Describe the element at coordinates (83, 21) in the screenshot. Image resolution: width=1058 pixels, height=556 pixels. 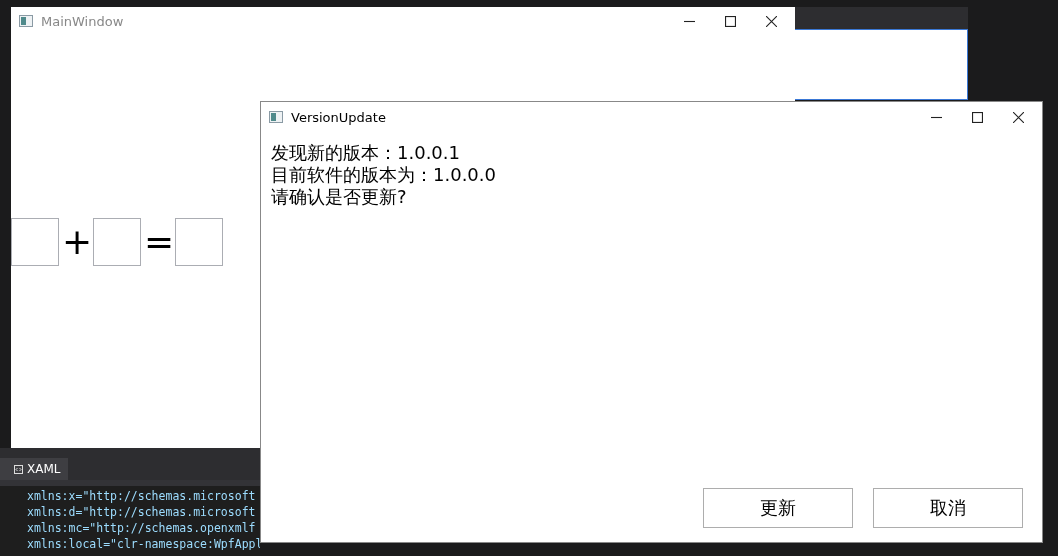
I see `window-title: MainWindow` at that location.